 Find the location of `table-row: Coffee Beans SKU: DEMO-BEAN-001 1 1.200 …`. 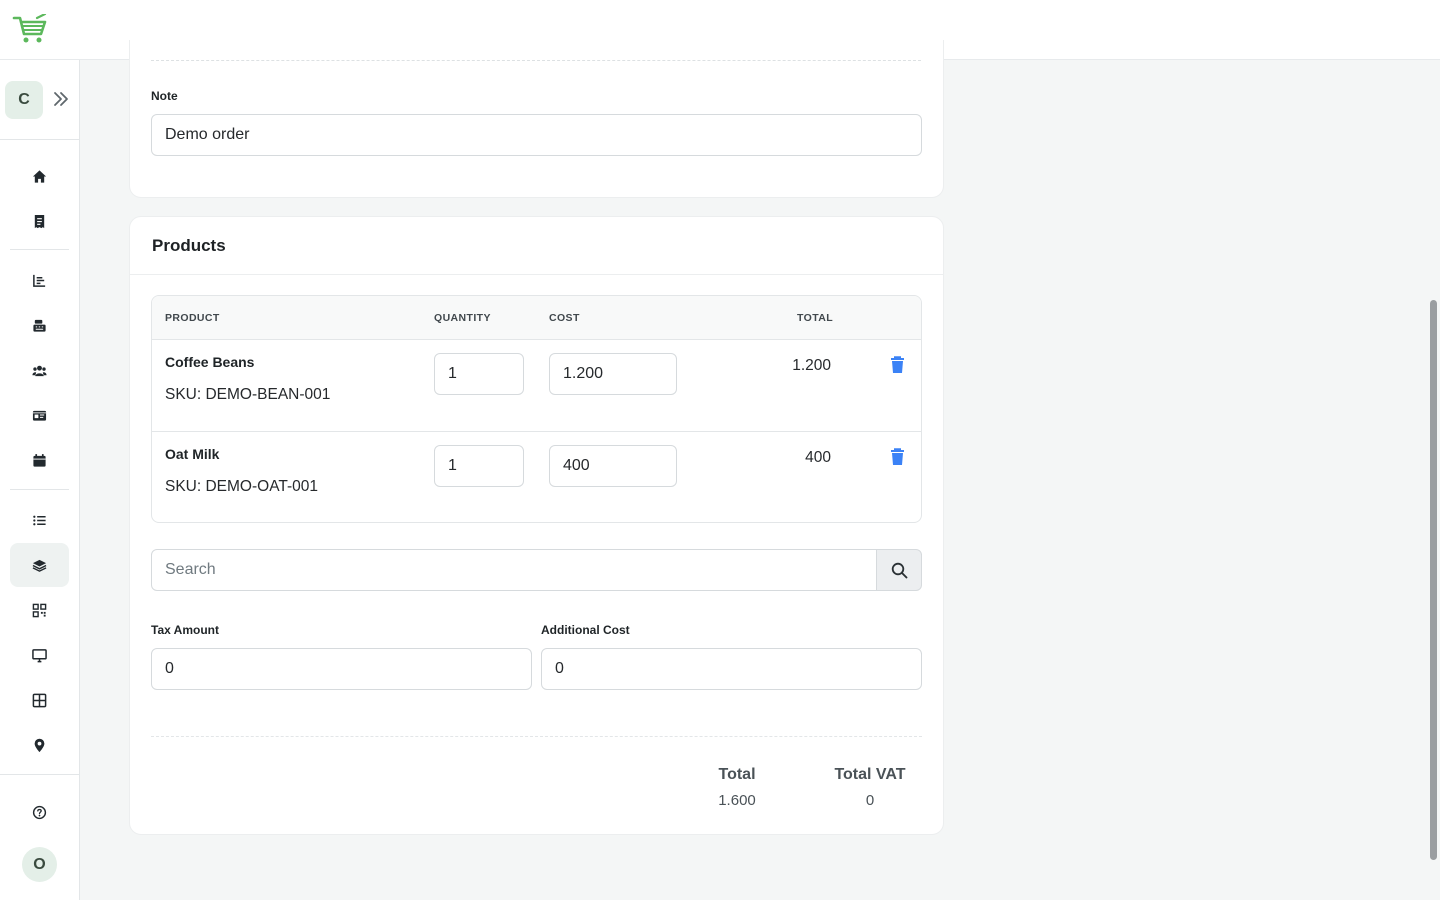

table-row: Coffee Beans SKU: DEMO-BEAN-001 1 1.200 … is located at coordinates (536, 386).